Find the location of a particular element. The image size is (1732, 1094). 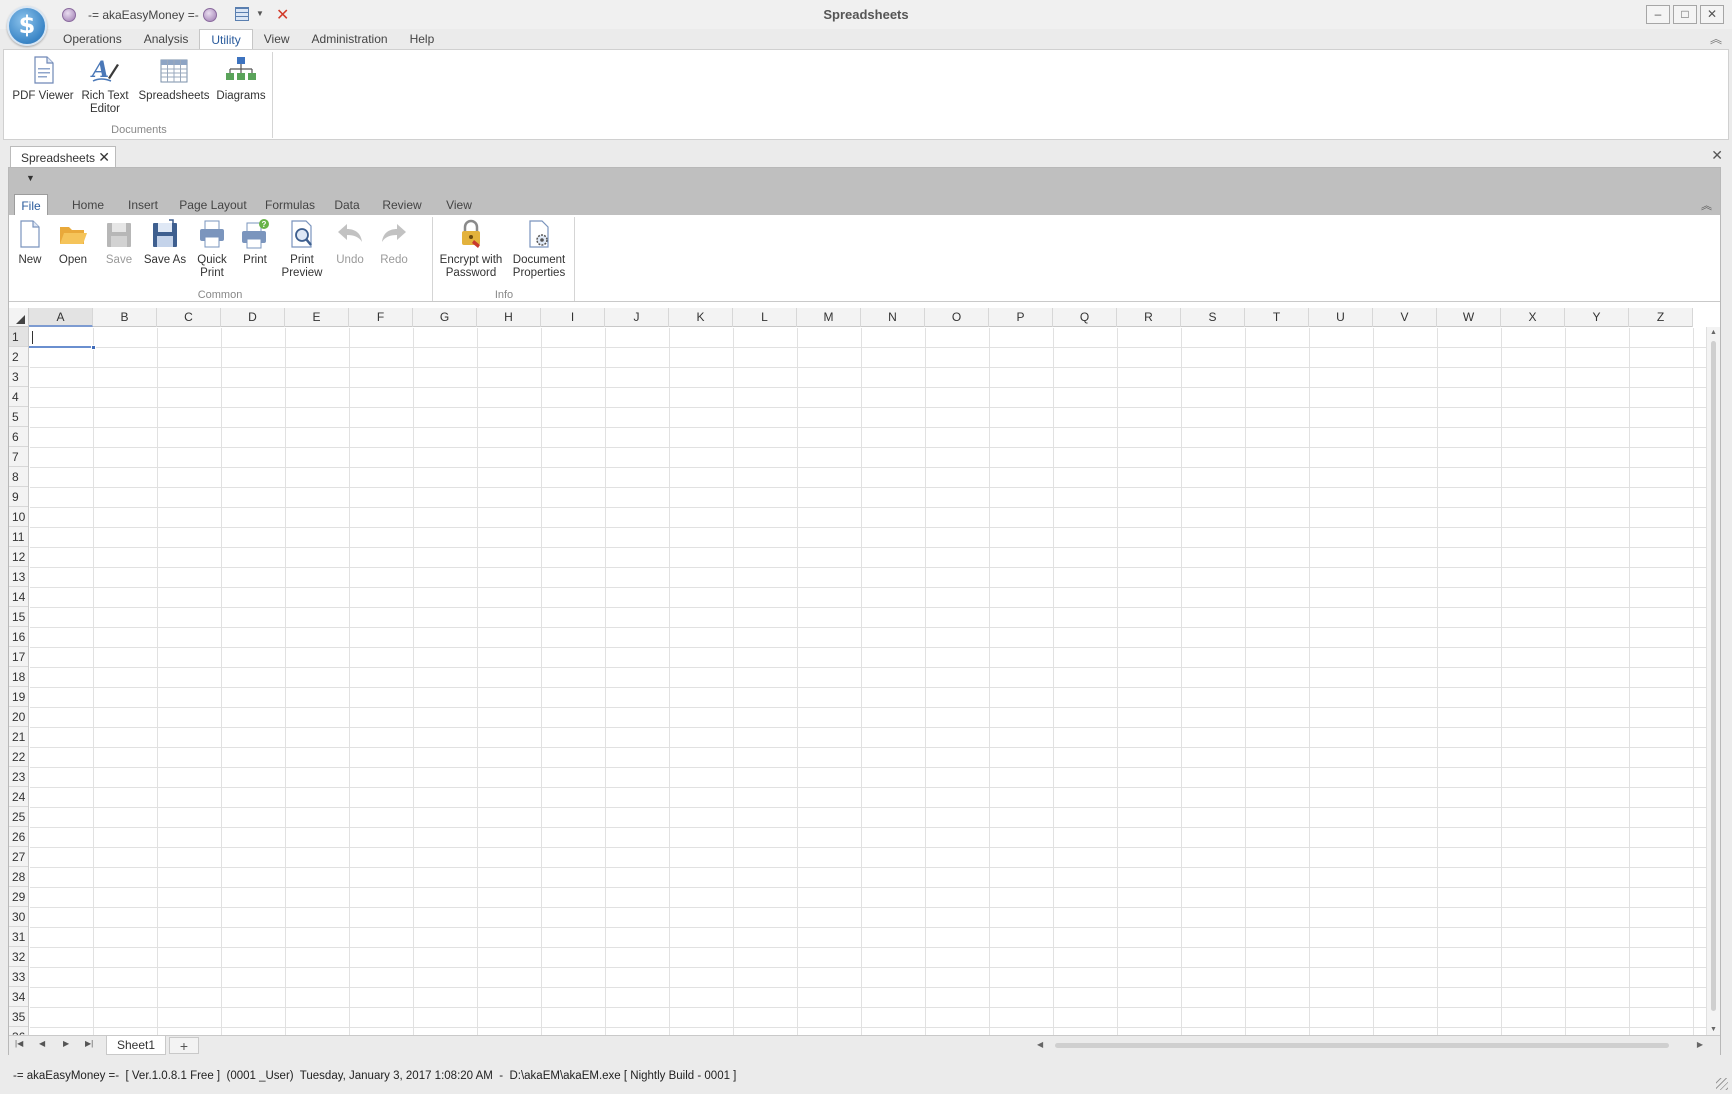

row-header-12: 12 is located at coordinates (18, 557).